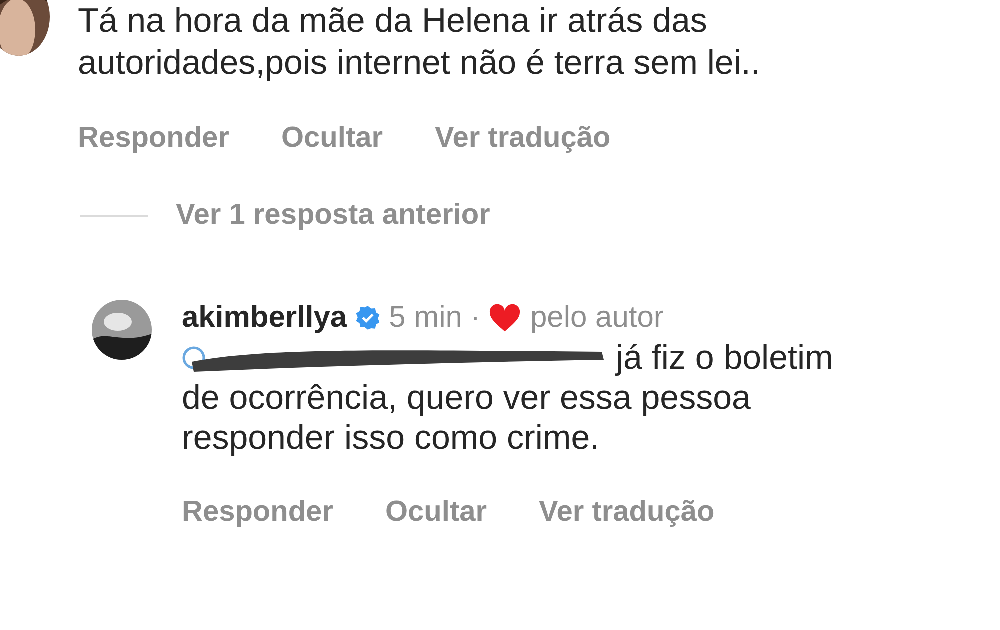  Describe the element at coordinates (466, 398) in the screenshot. I see `comment-text: de ocorrência, quero ver essa pessoa` at that location.